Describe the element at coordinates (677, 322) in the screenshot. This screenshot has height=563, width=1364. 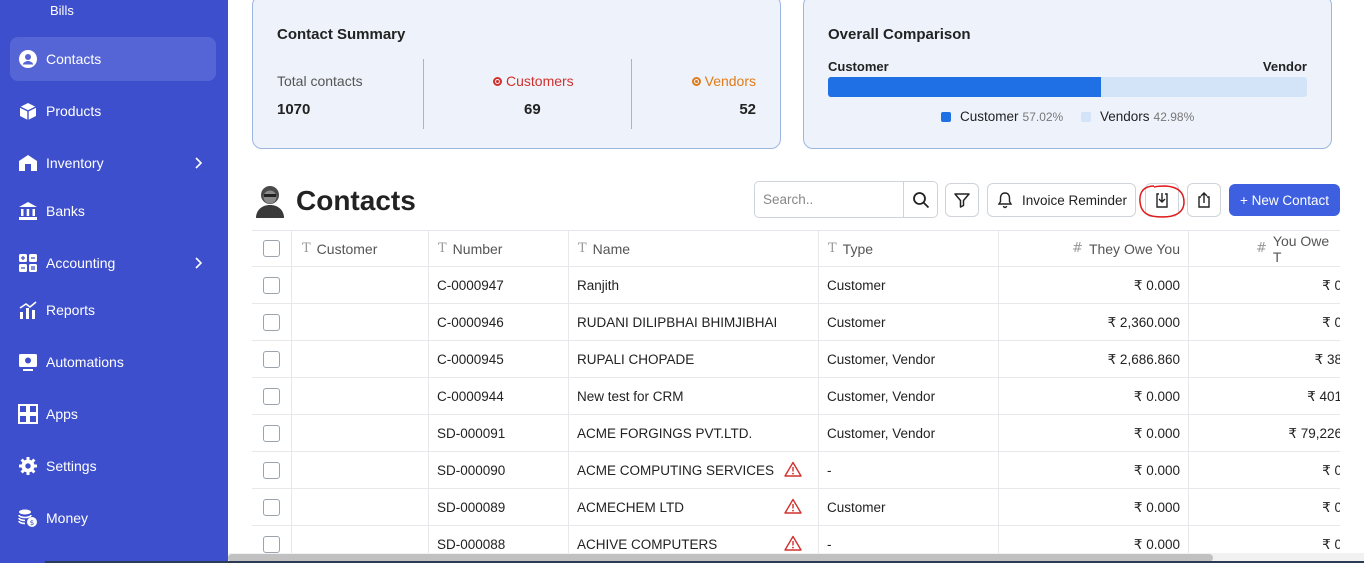
I see `contact-name: RUDANI DILIPBHAI BHIMJIBHAI` at that location.